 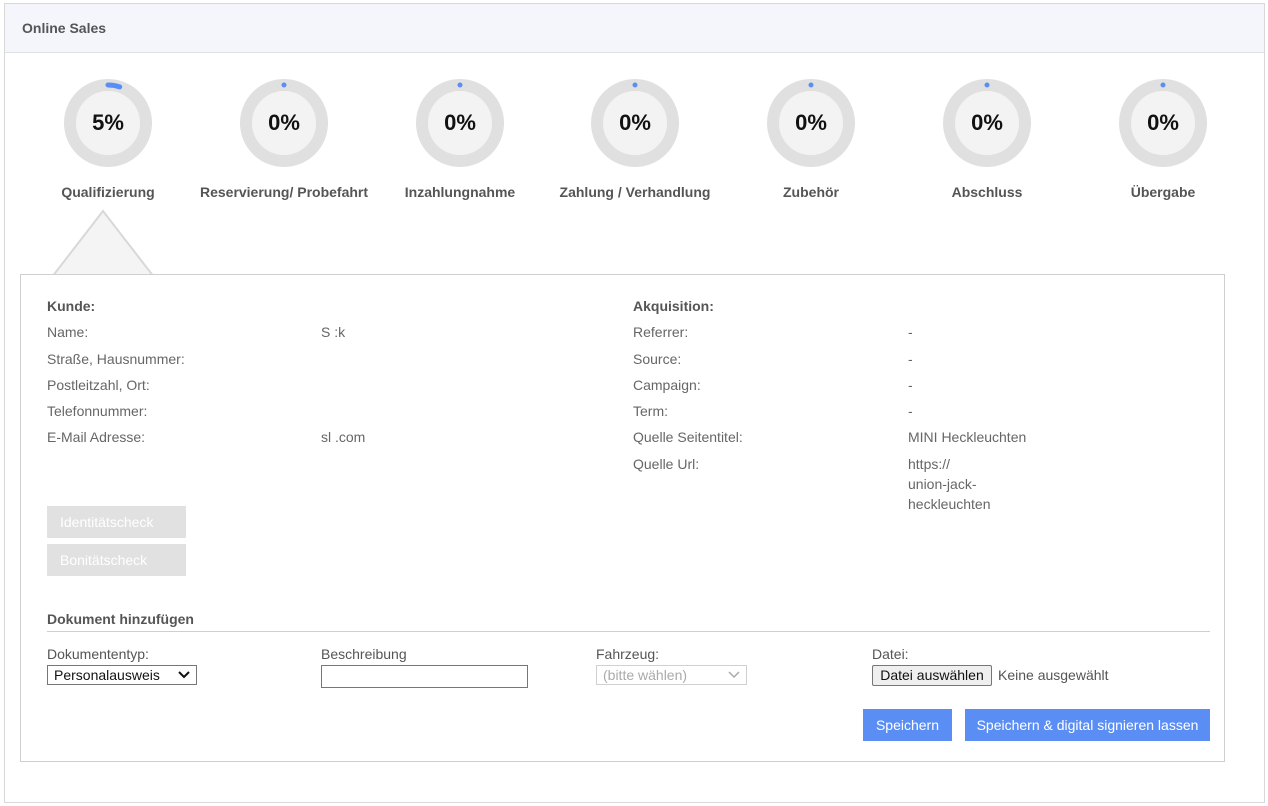 I want to click on step-qualifizierung: 5% Qualifizierung, so click(x=108, y=139).